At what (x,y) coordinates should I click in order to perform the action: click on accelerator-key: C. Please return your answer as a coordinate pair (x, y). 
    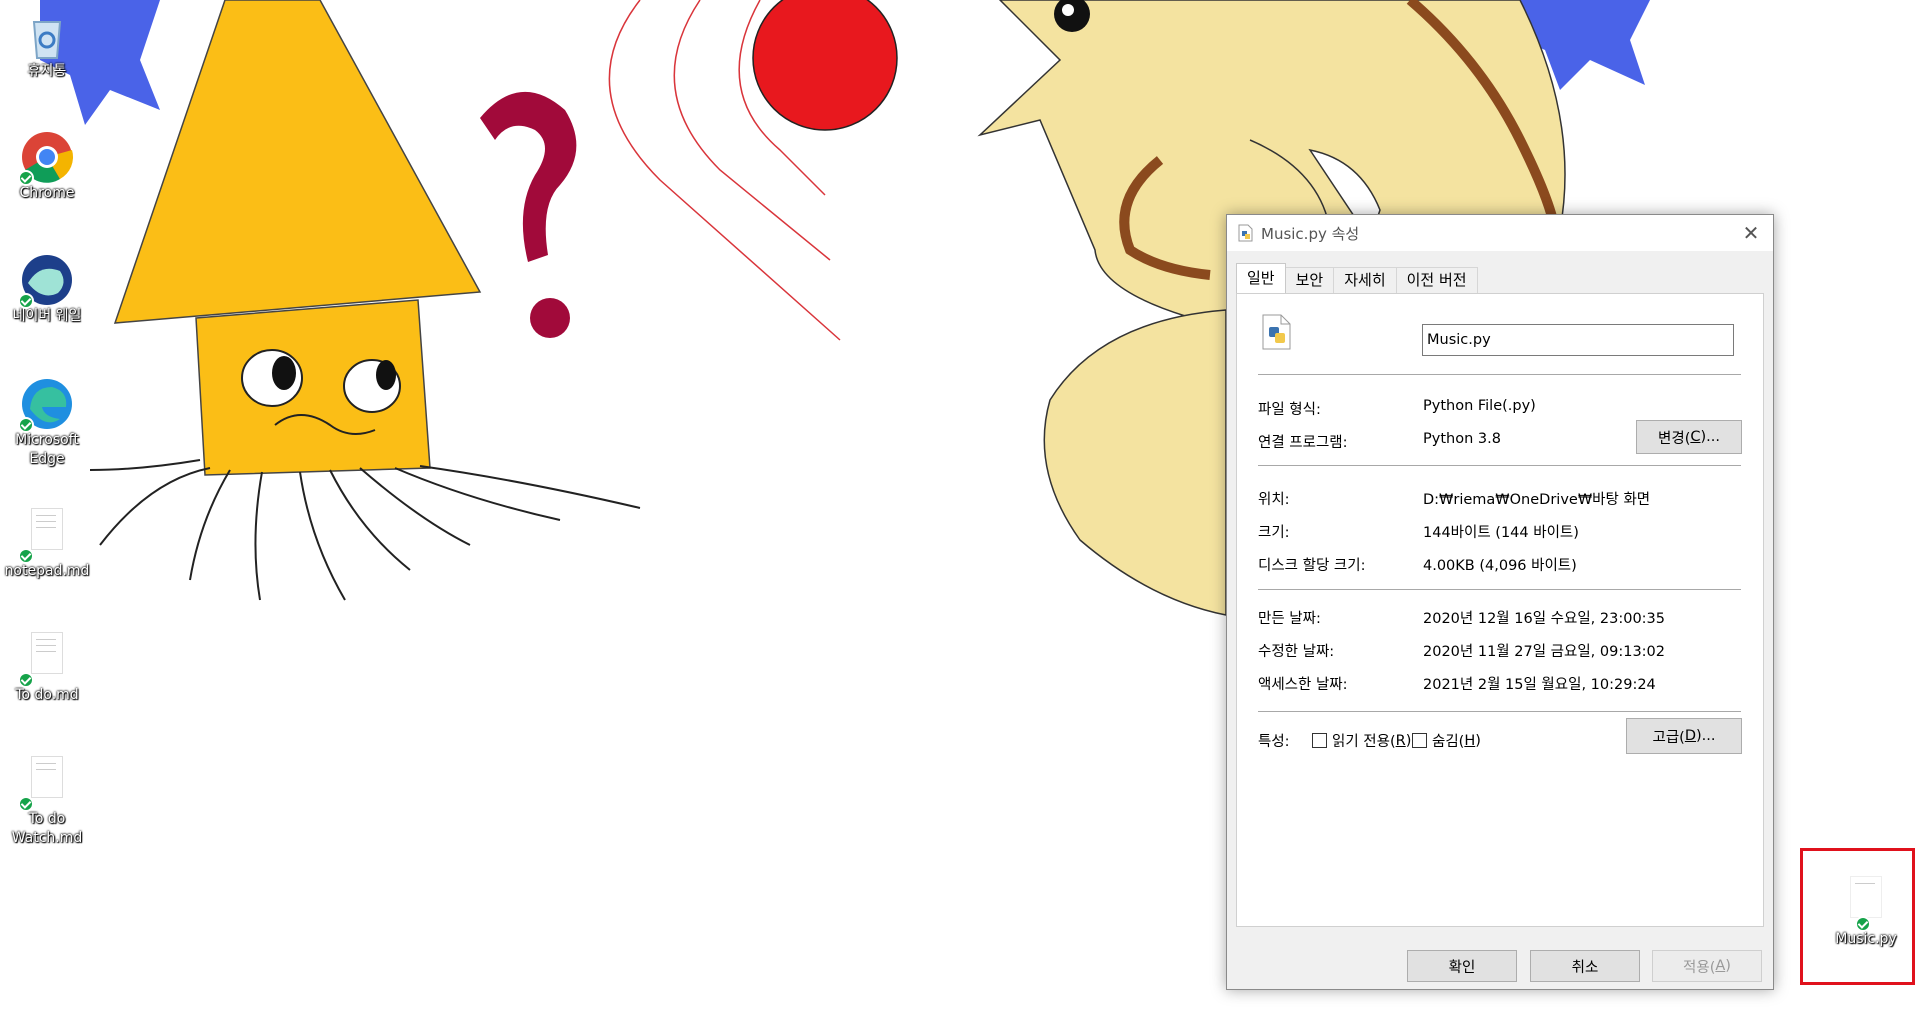
    Looking at the image, I should click on (1695, 437).